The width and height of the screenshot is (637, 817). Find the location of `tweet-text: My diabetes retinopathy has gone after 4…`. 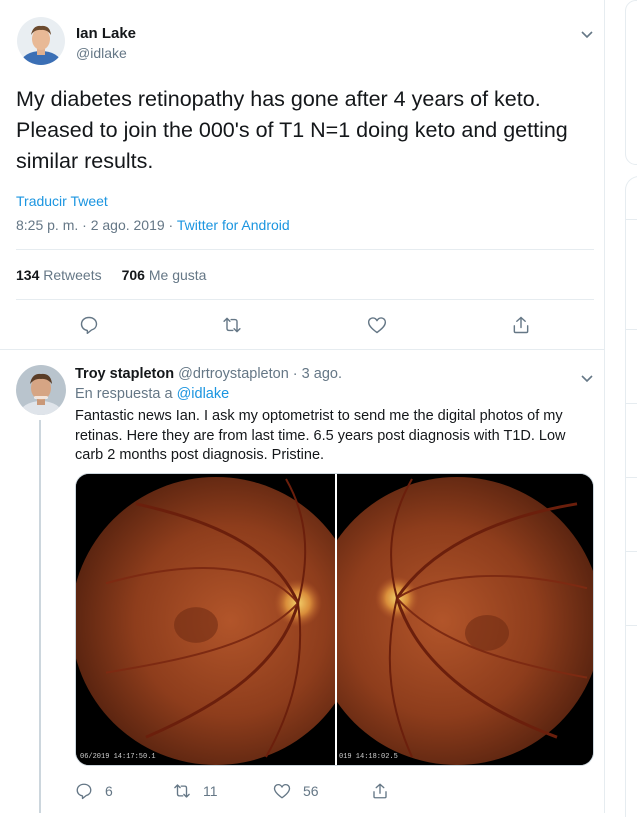

tweet-text: My diabetes retinopathy has gone after 4… is located at coordinates (292, 130).